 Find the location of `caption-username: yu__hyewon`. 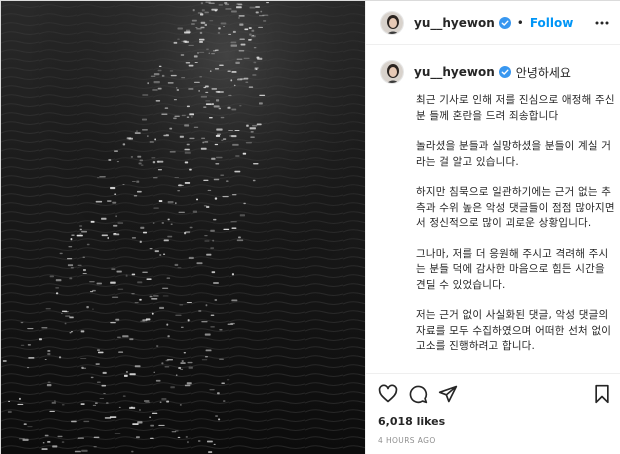

caption-username: yu__hyewon is located at coordinates (454, 72).